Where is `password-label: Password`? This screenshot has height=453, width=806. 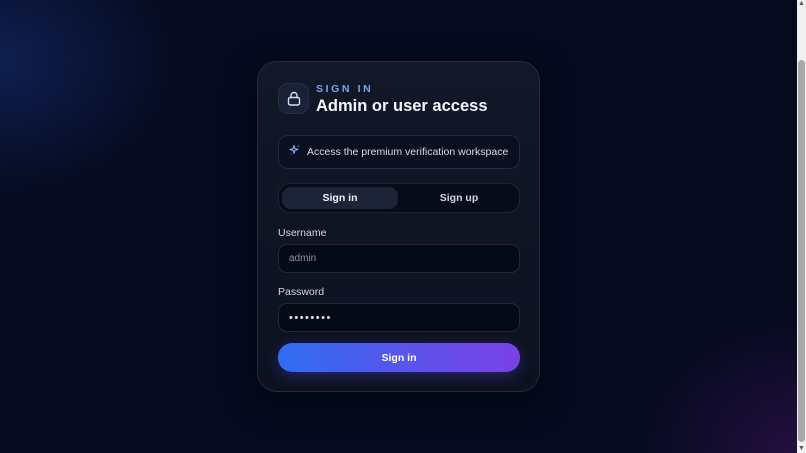
password-label: Password is located at coordinates (301, 292).